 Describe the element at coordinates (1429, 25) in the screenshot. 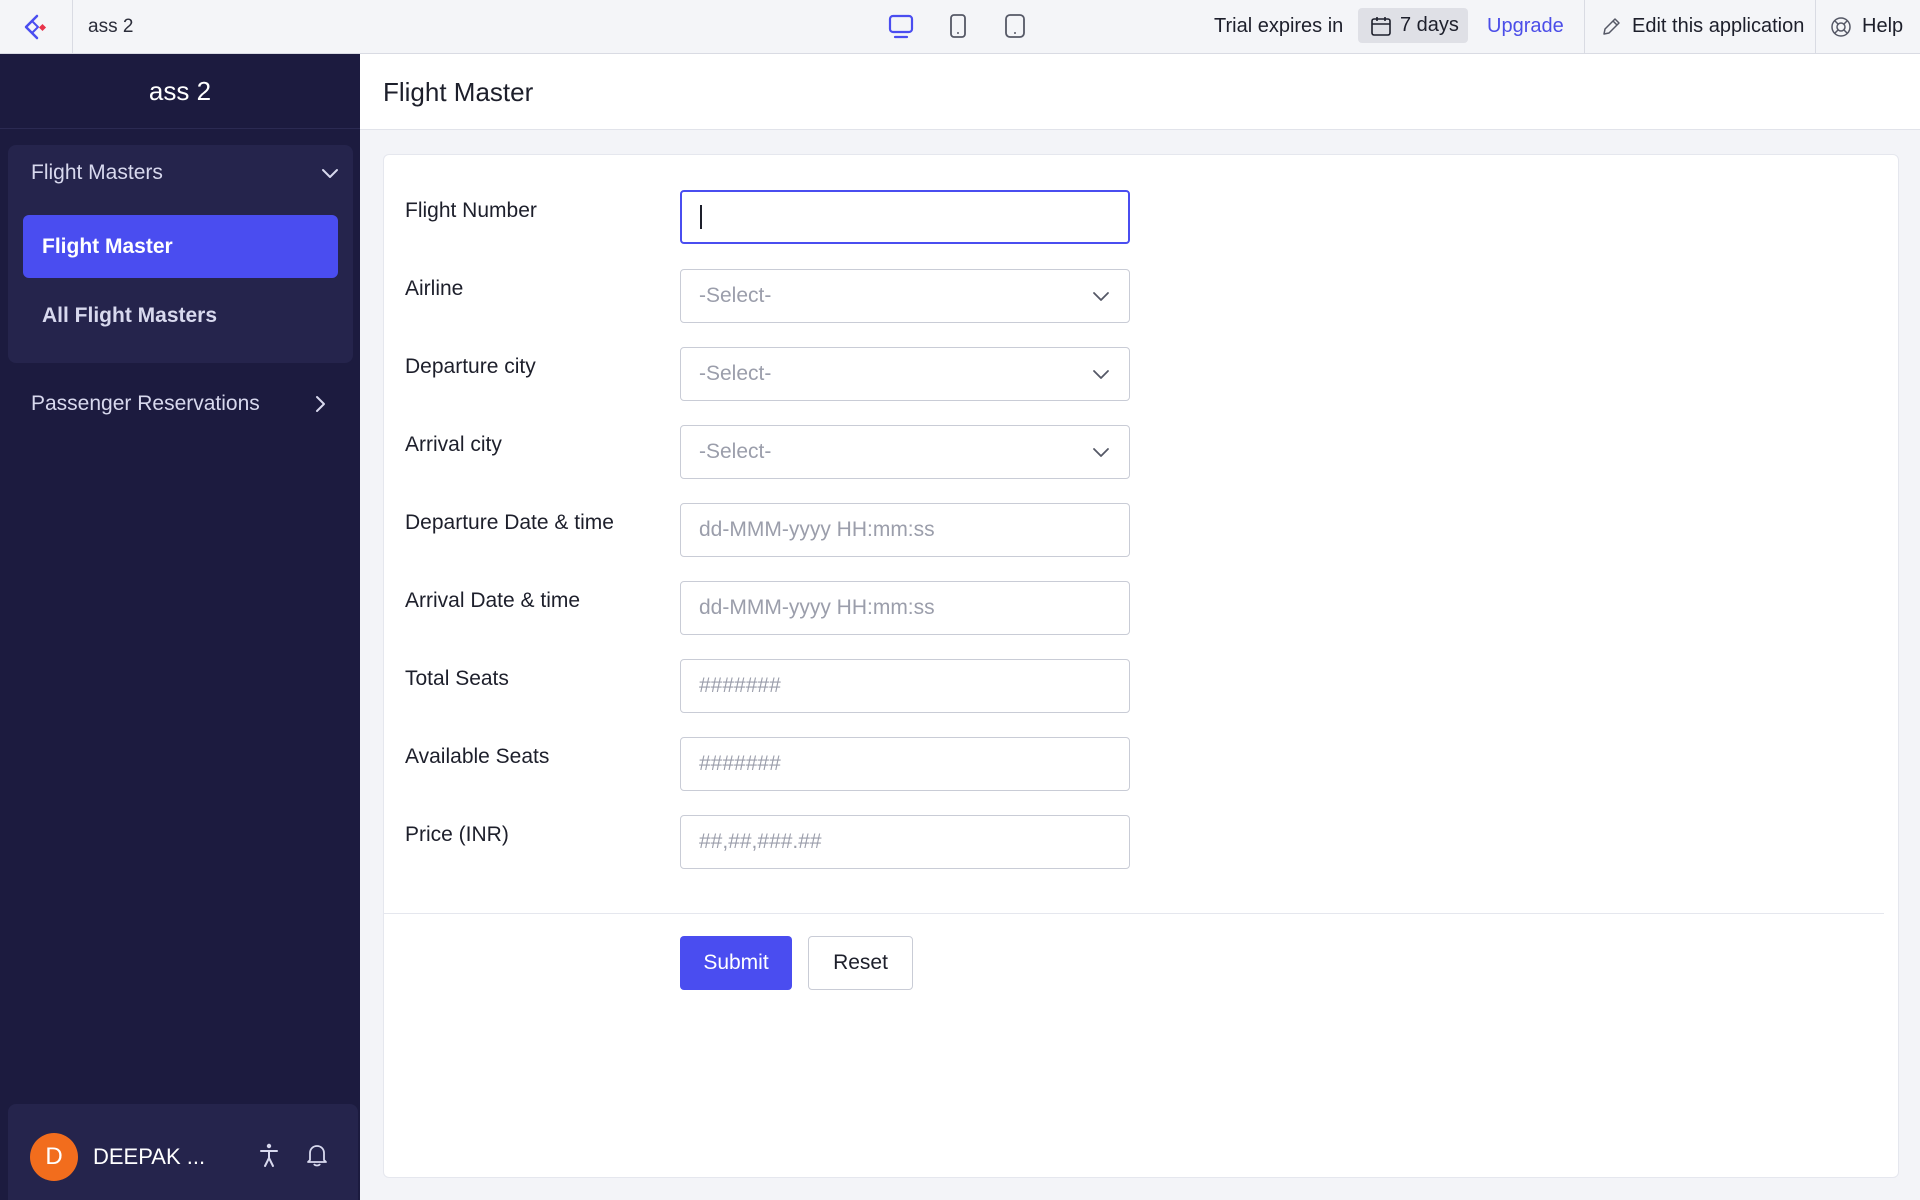

I see `trial-days-label: 7 days` at that location.